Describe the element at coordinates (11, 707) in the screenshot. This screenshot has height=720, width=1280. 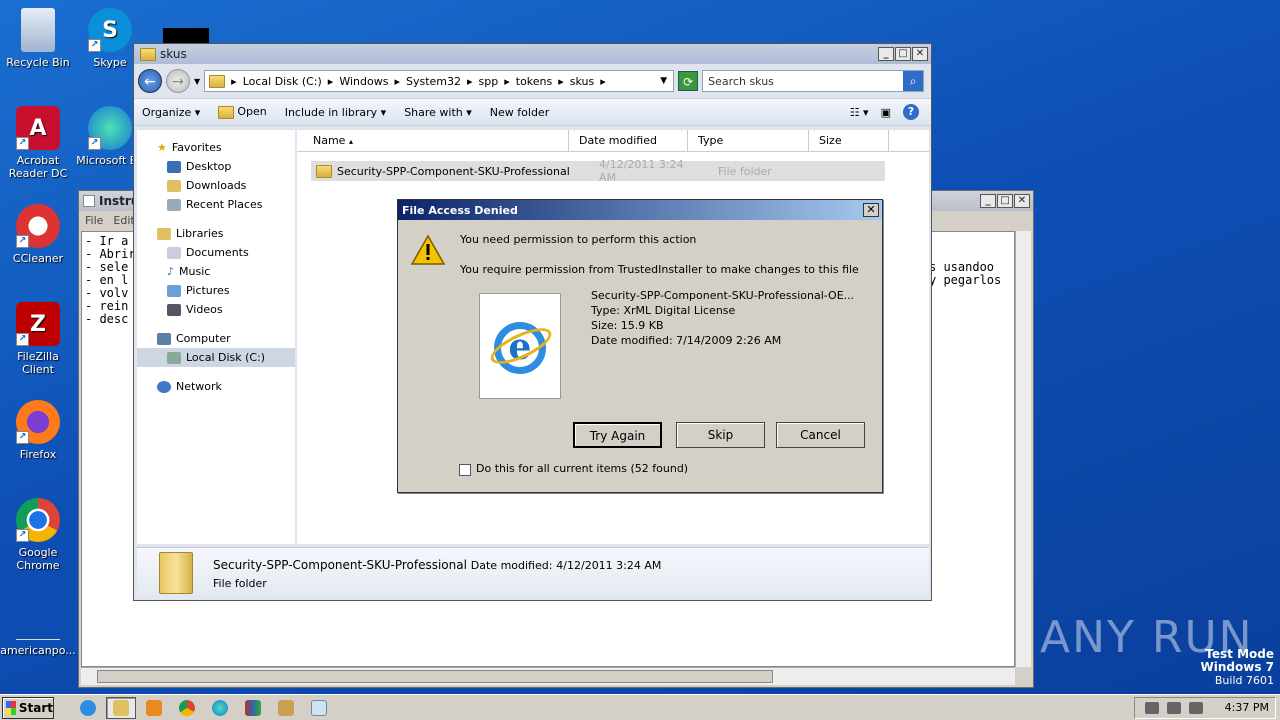
I see `windows-logo-icon` at that location.